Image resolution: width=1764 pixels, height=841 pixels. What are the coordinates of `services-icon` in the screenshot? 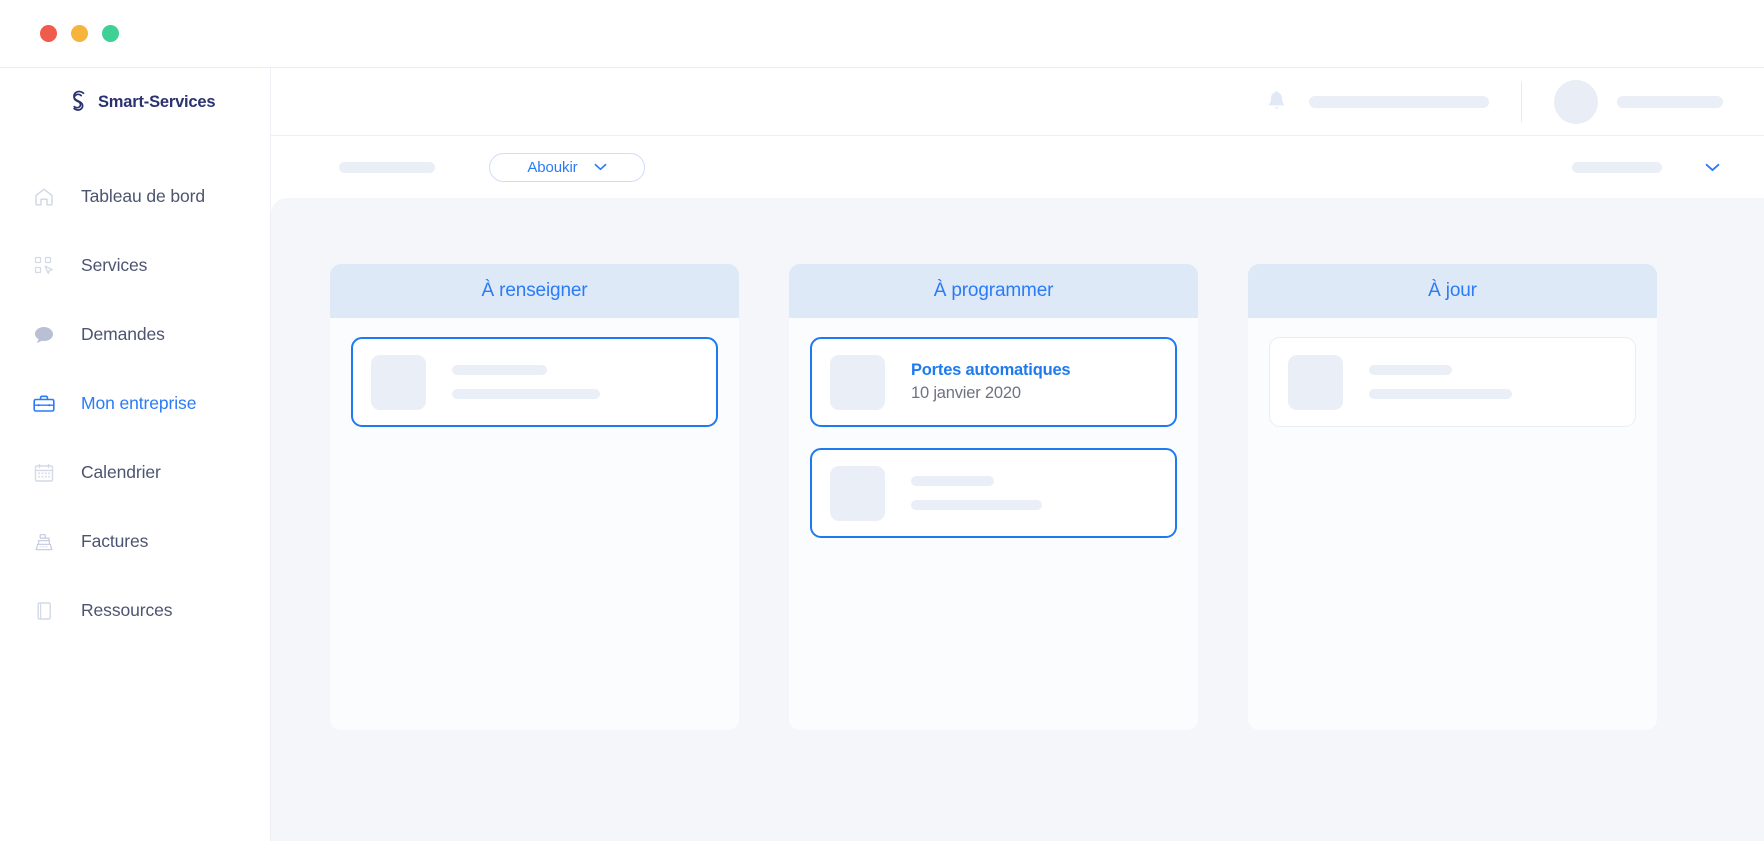 It's located at (44, 266).